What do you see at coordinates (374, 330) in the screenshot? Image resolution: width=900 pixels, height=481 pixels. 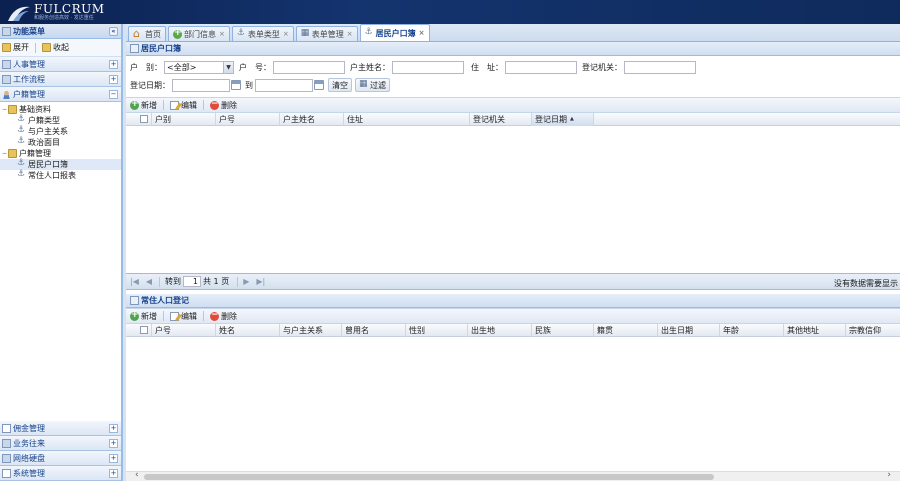 I see `column-header: 曾用名` at bounding box center [374, 330].